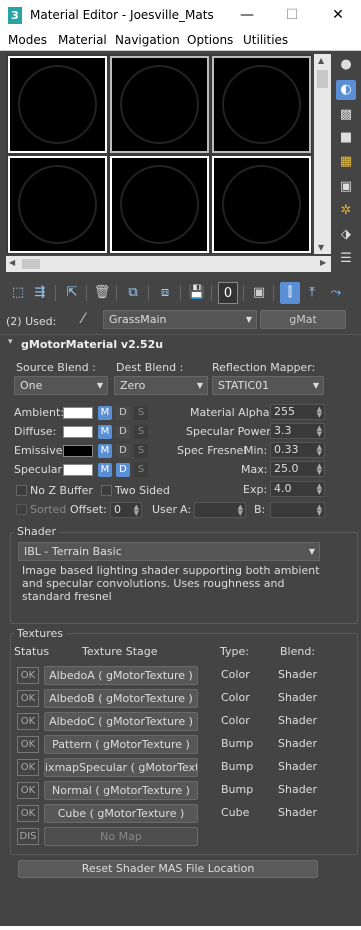  Describe the element at coordinates (78, 432) in the screenshot. I see `diffuse-swatch` at that location.